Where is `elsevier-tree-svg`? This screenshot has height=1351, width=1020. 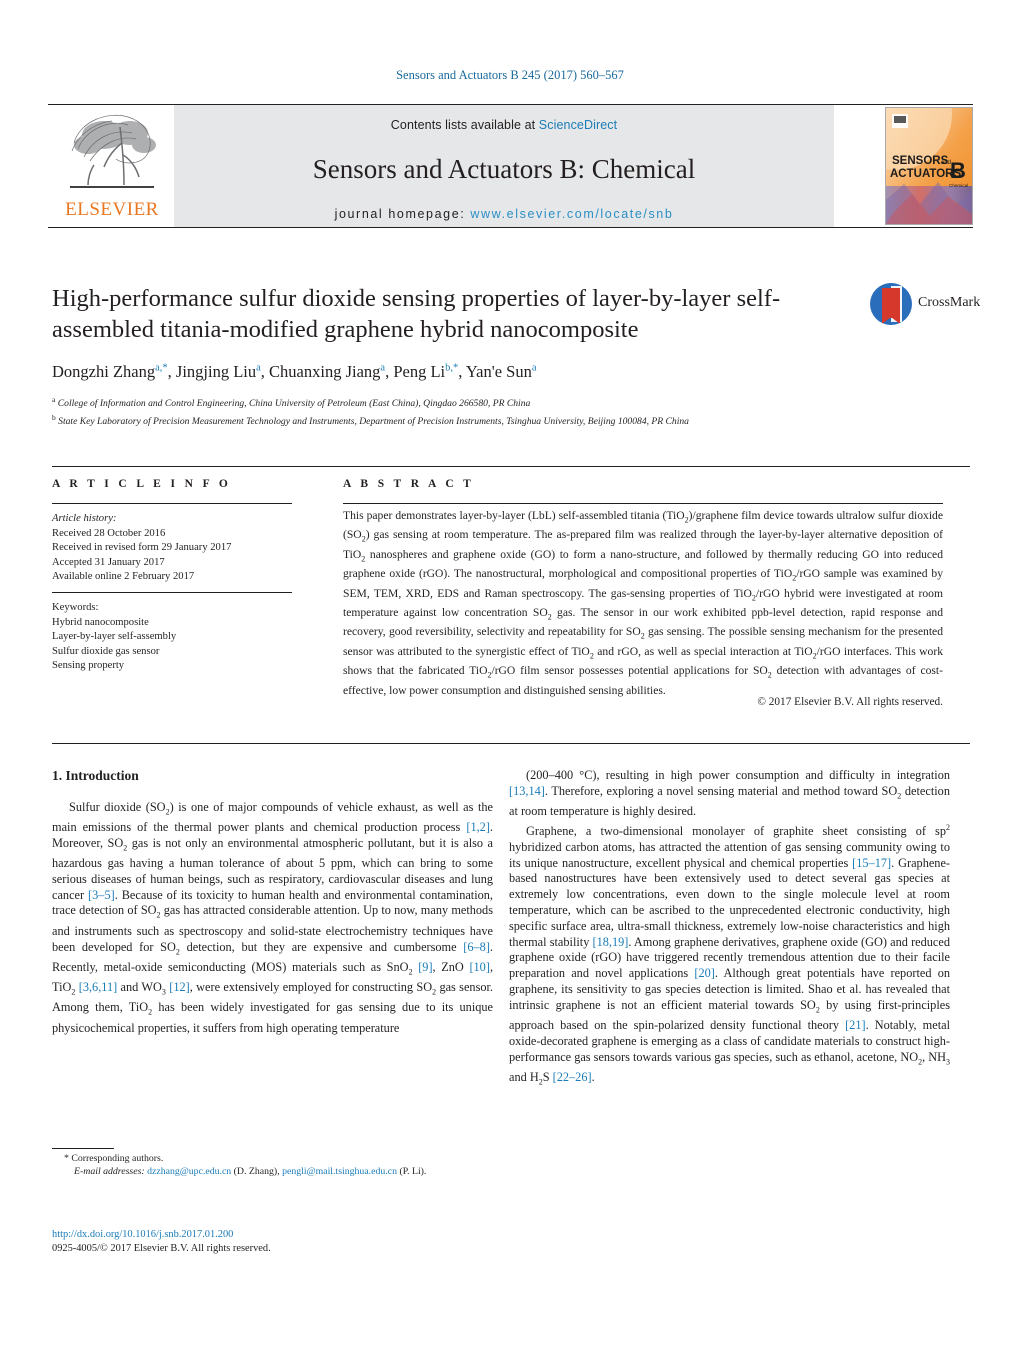 elsevier-tree-svg is located at coordinates (113, 151).